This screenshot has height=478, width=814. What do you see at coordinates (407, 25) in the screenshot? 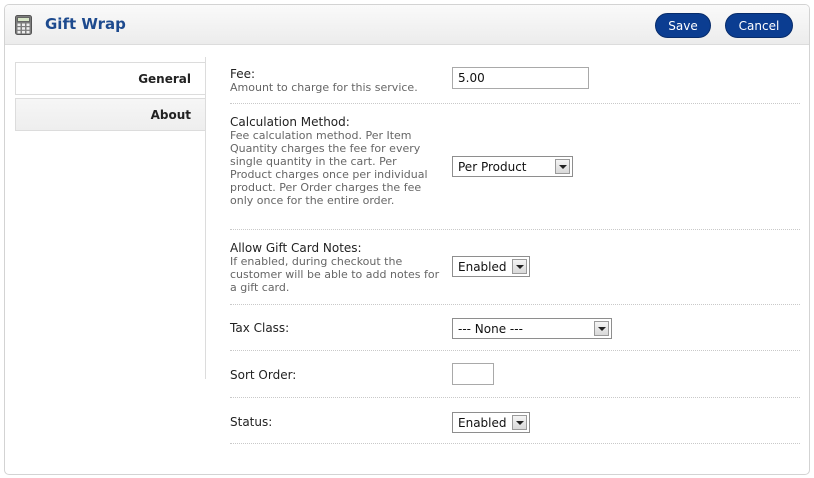
I see `panel-header: Gift Wrap Save Cancel` at bounding box center [407, 25].